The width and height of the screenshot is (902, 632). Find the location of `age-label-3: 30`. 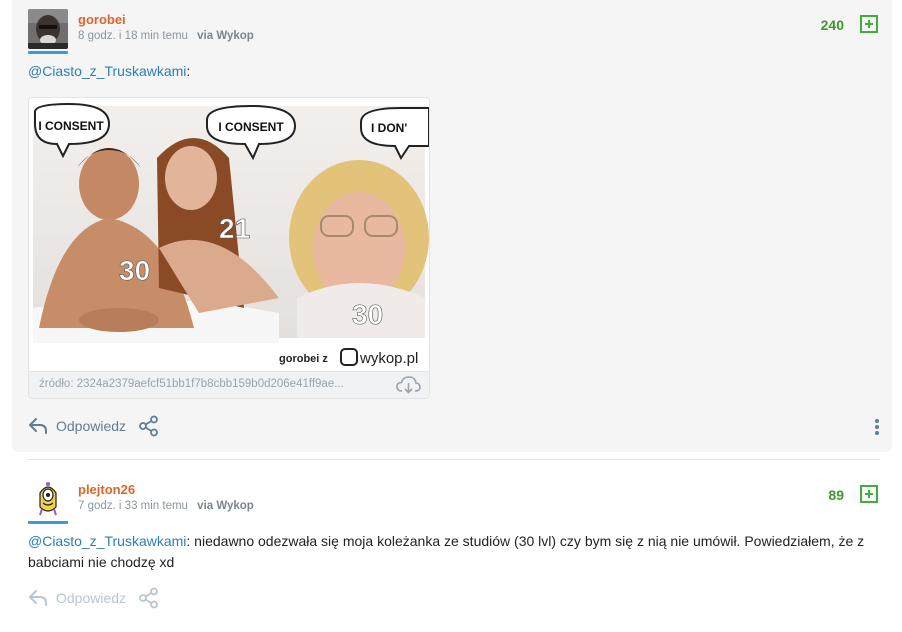

age-label-3: 30 is located at coordinates (367, 314).